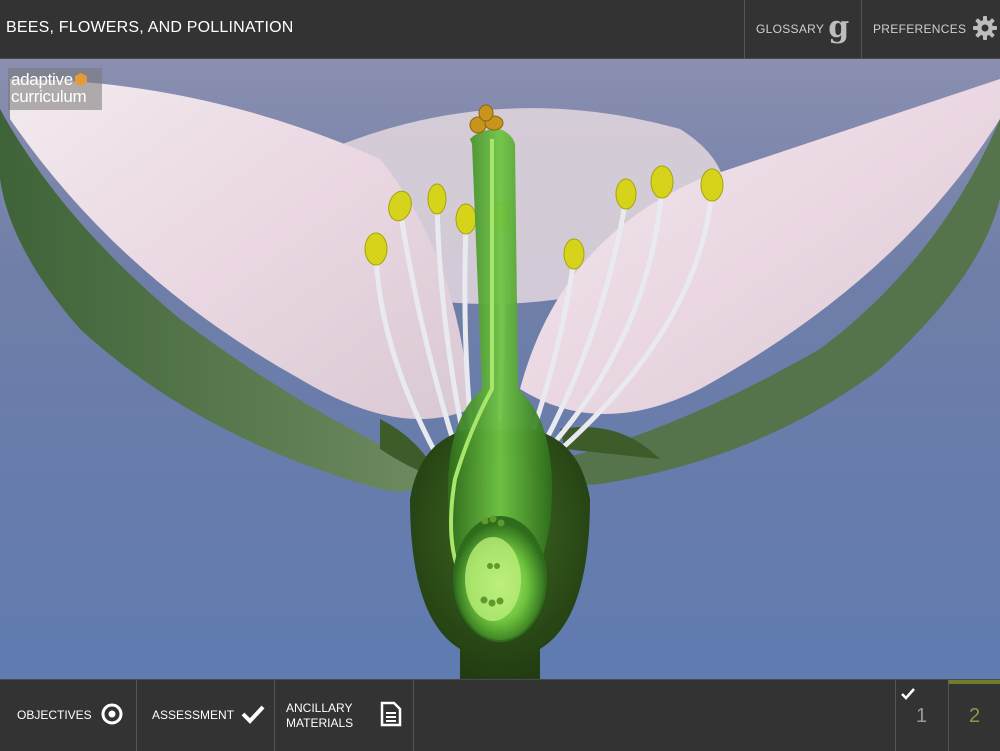  I want to click on page-1-number: 1, so click(921, 716).